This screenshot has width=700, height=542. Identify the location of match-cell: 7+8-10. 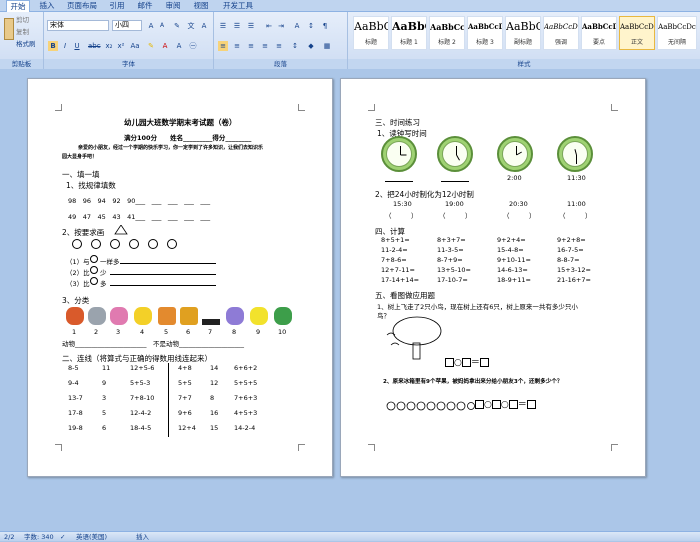
(142, 398).